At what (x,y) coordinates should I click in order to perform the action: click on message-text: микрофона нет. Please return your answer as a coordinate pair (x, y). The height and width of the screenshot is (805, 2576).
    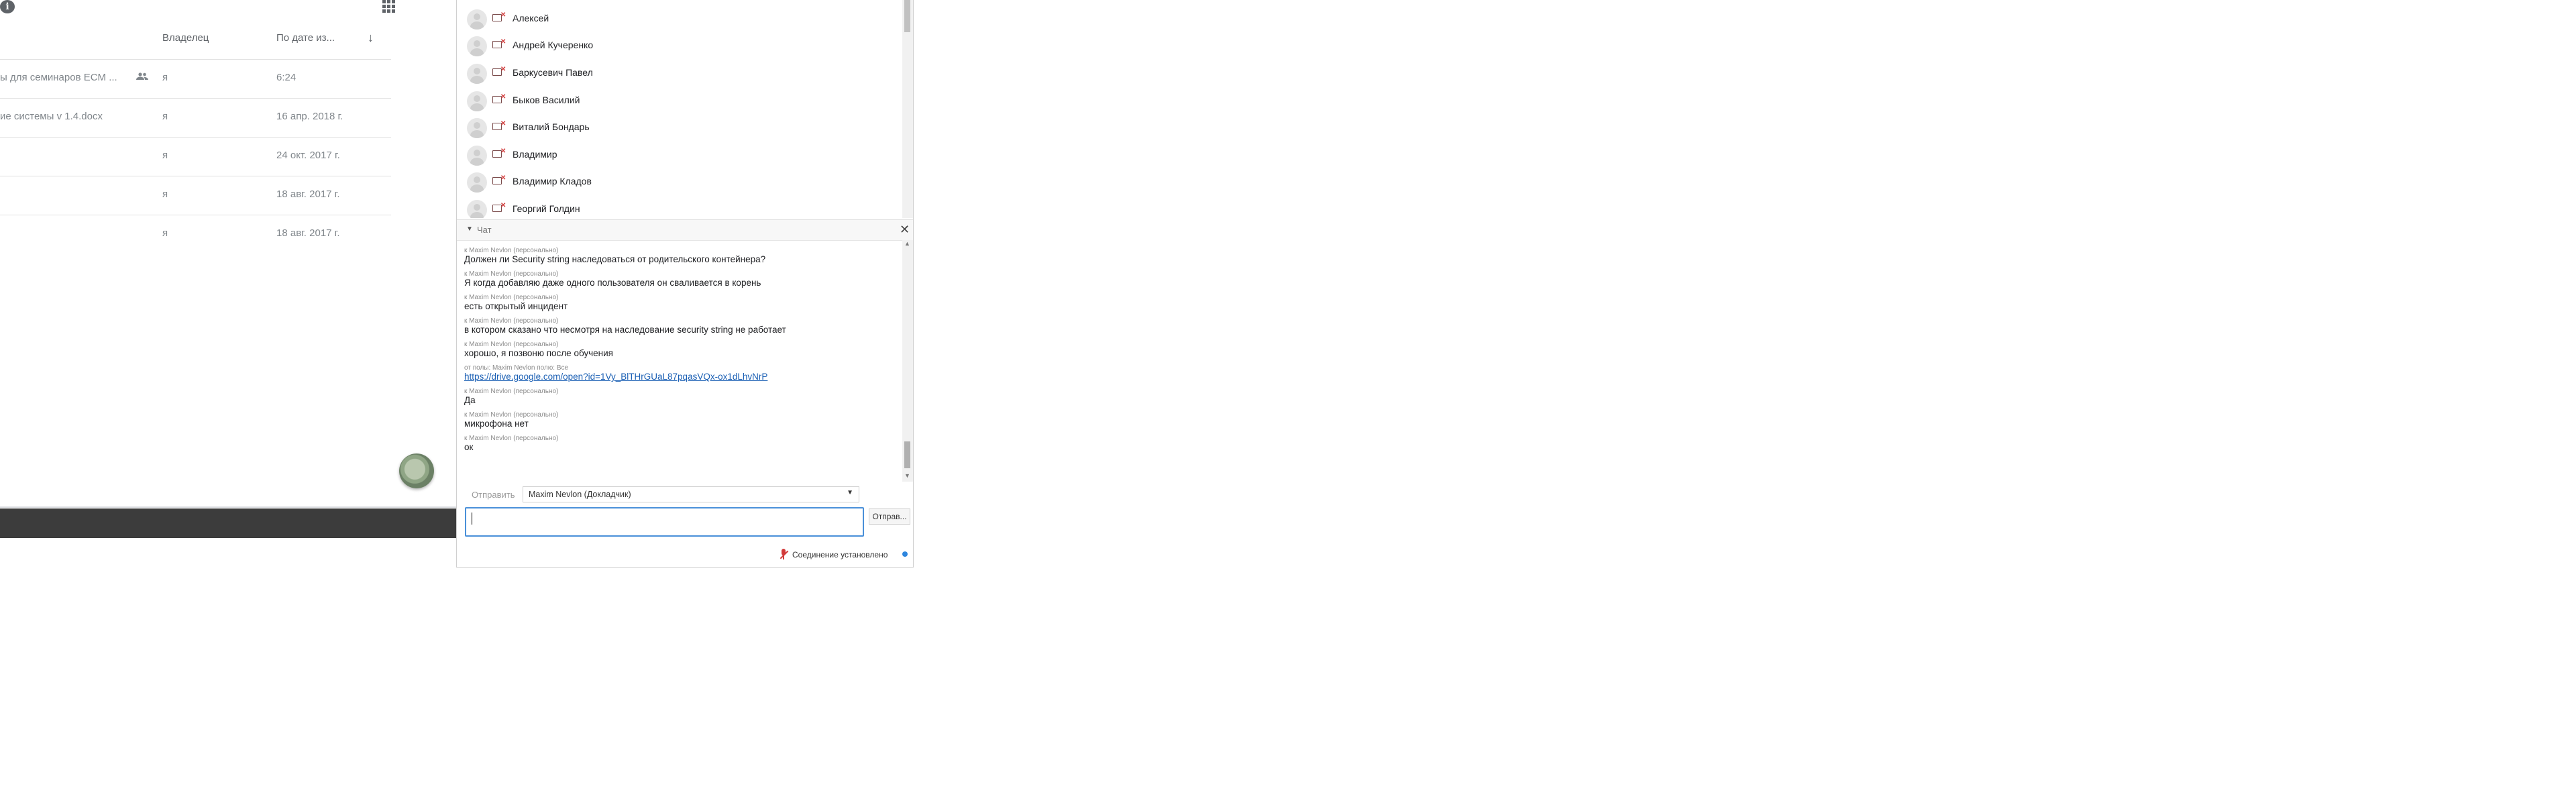
    Looking at the image, I should click on (496, 424).